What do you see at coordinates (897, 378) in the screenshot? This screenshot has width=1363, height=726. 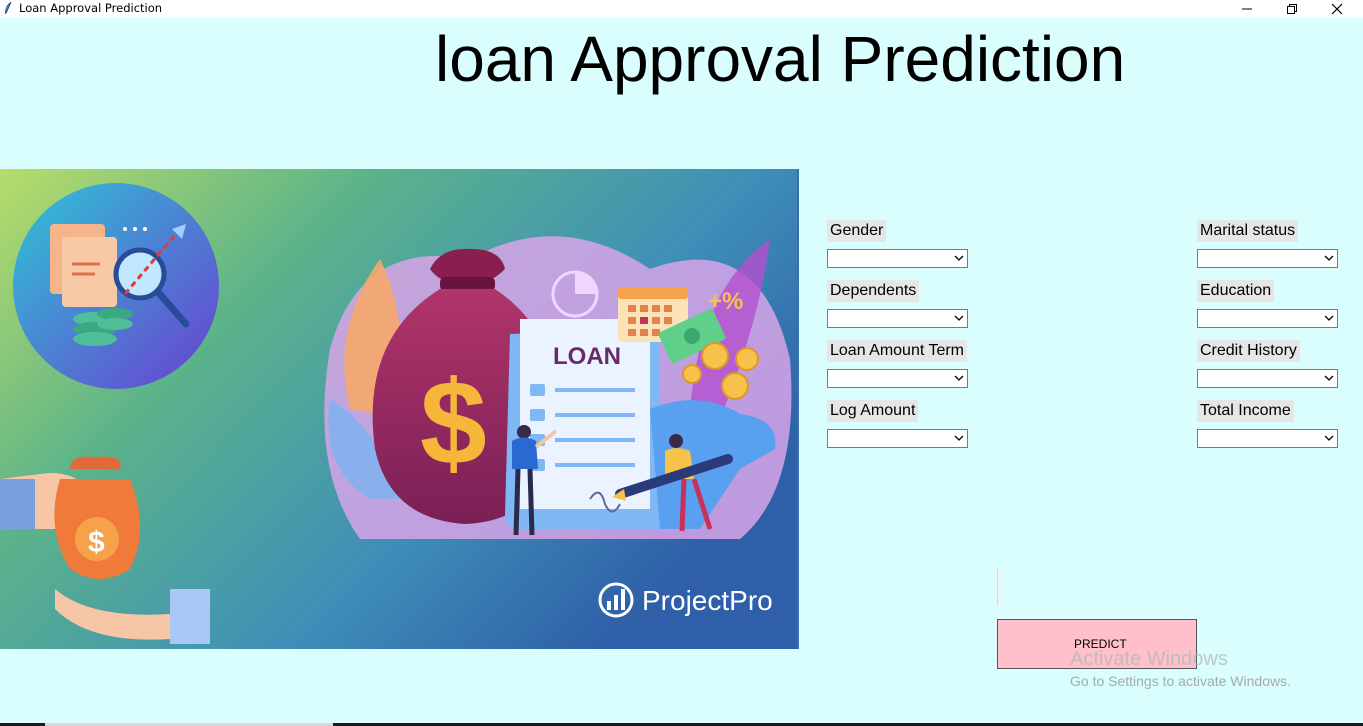 I see `loan-amount-term-combobox` at bounding box center [897, 378].